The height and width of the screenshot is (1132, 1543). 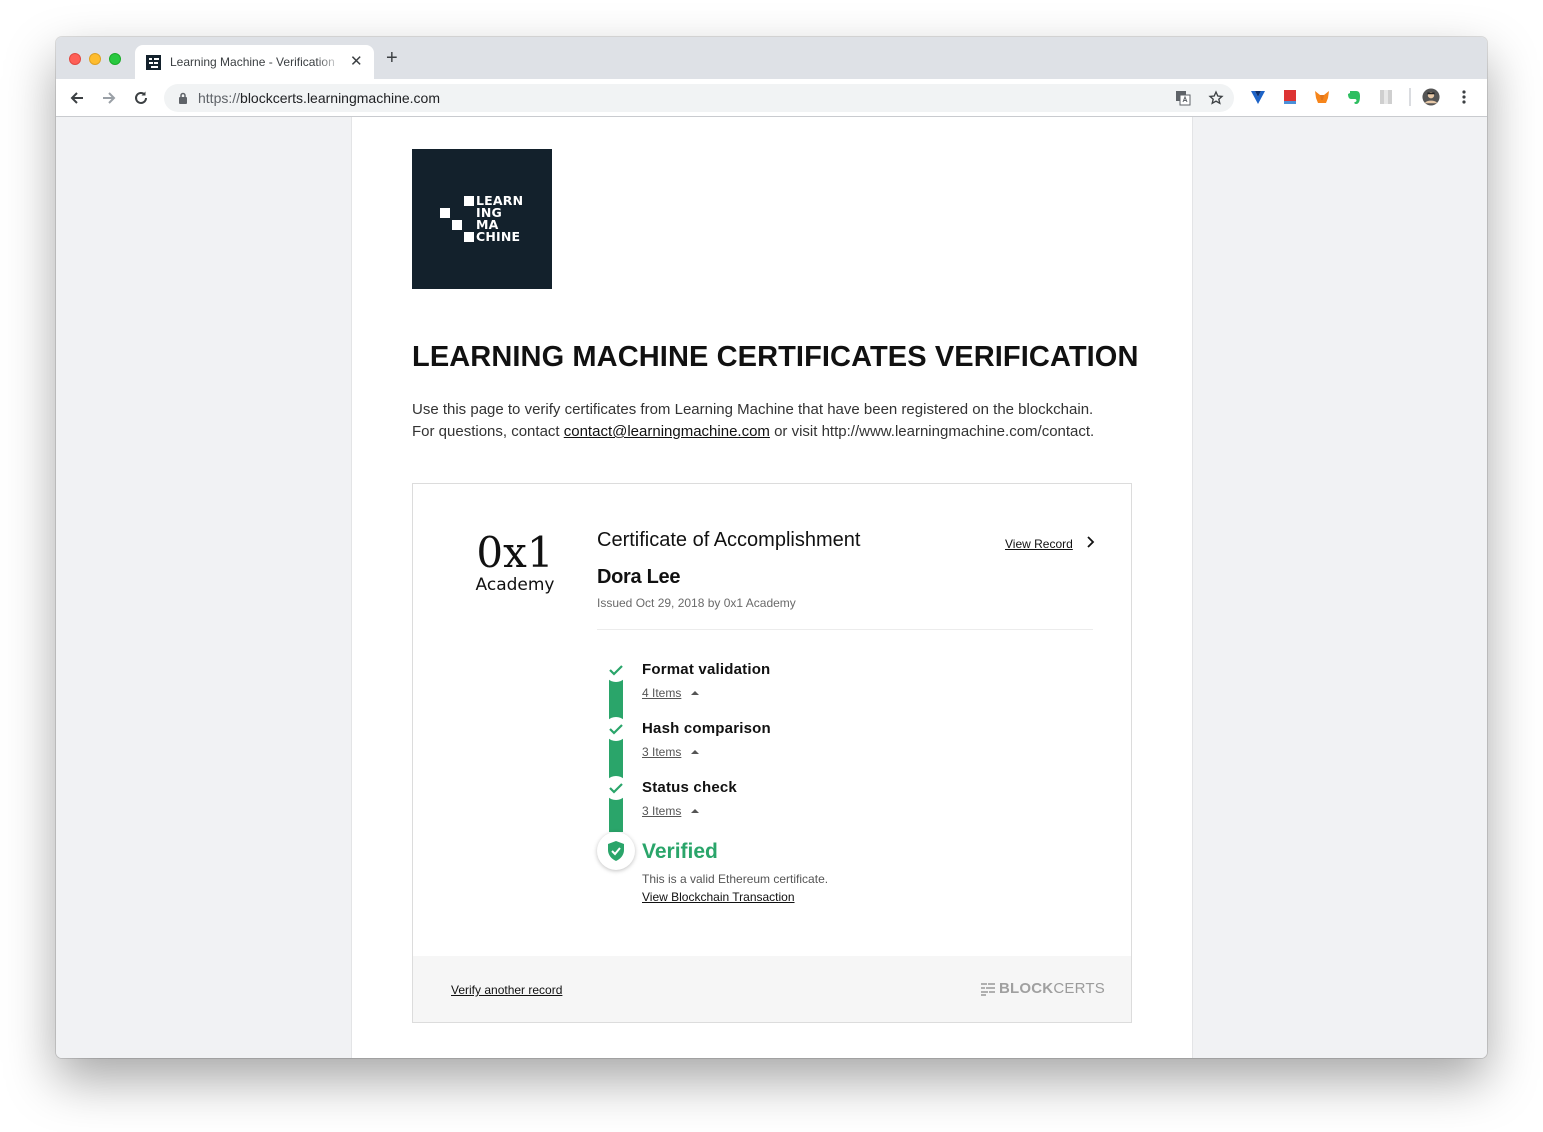 What do you see at coordinates (1090, 542) in the screenshot?
I see `chevron-right-icon` at bounding box center [1090, 542].